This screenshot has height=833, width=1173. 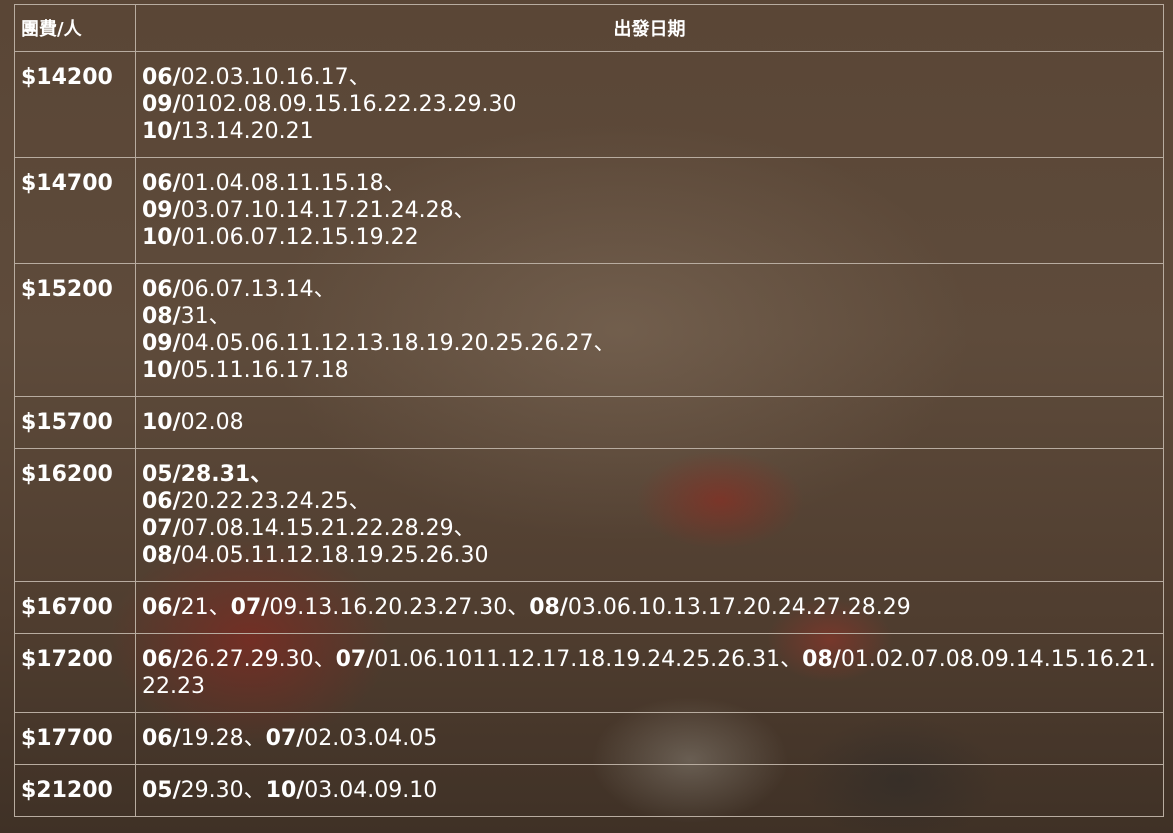 I want to click on price-cell: $14200, so click(x=75, y=104).